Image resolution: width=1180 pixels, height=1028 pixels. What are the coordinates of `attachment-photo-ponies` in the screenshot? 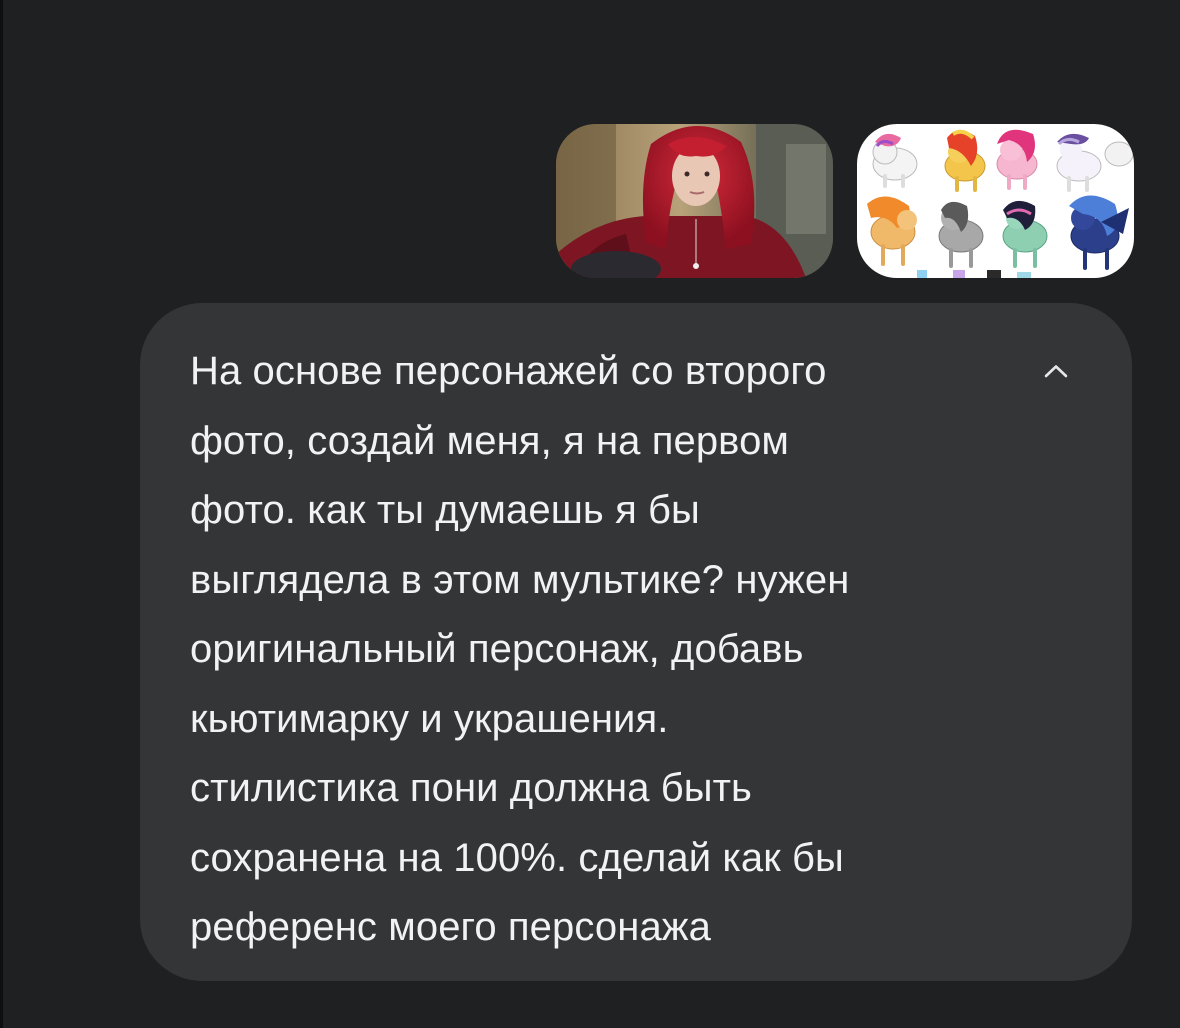 It's located at (995, 201).